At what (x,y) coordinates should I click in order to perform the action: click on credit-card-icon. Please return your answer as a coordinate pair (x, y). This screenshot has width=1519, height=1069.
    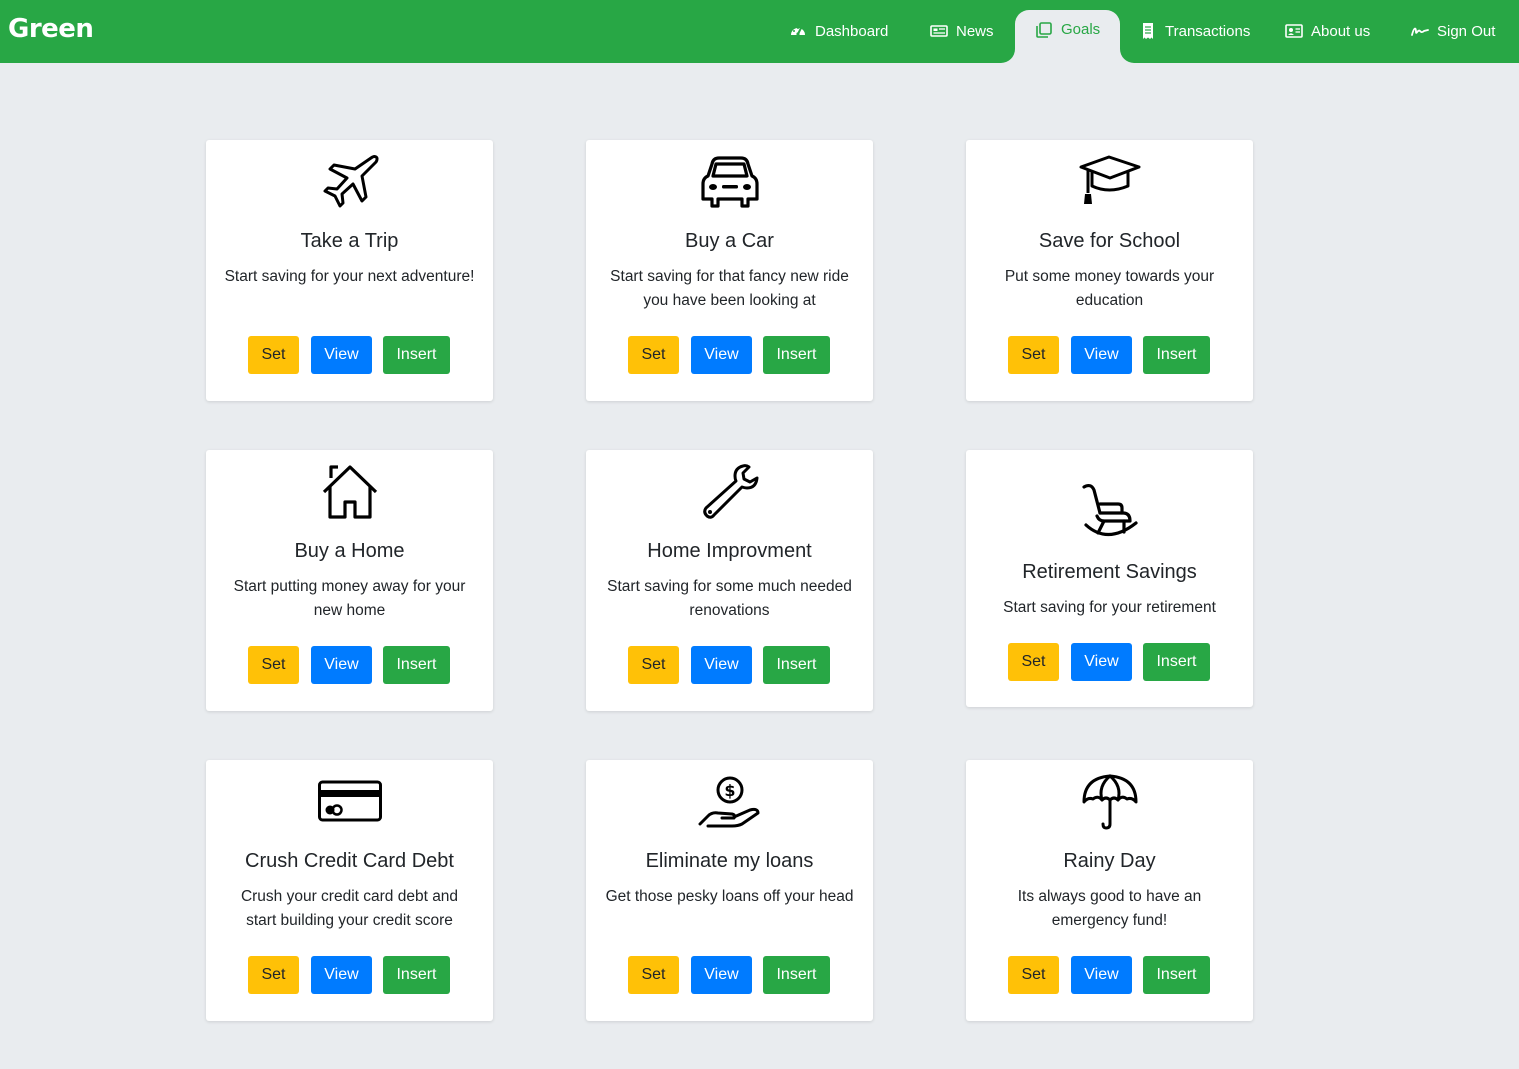
    Looking at the image, I should click on (349, 802).